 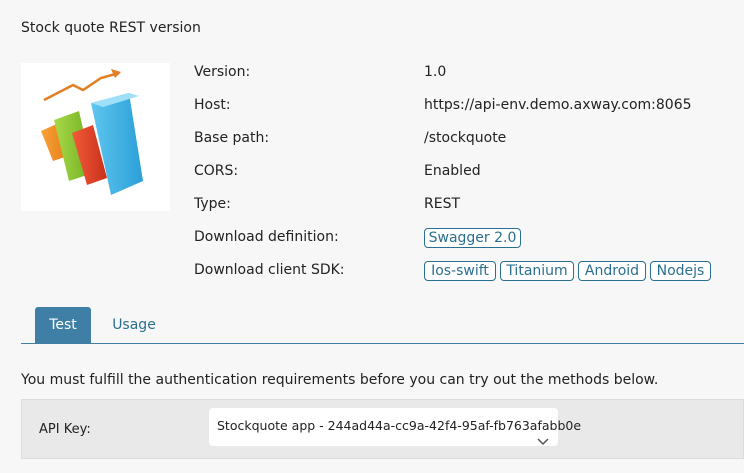 What do you see at coordinates (472, 238) in the screenshot?
I see `swagger-download-button: Swagger 2.0` at bounding box center [472, 238].